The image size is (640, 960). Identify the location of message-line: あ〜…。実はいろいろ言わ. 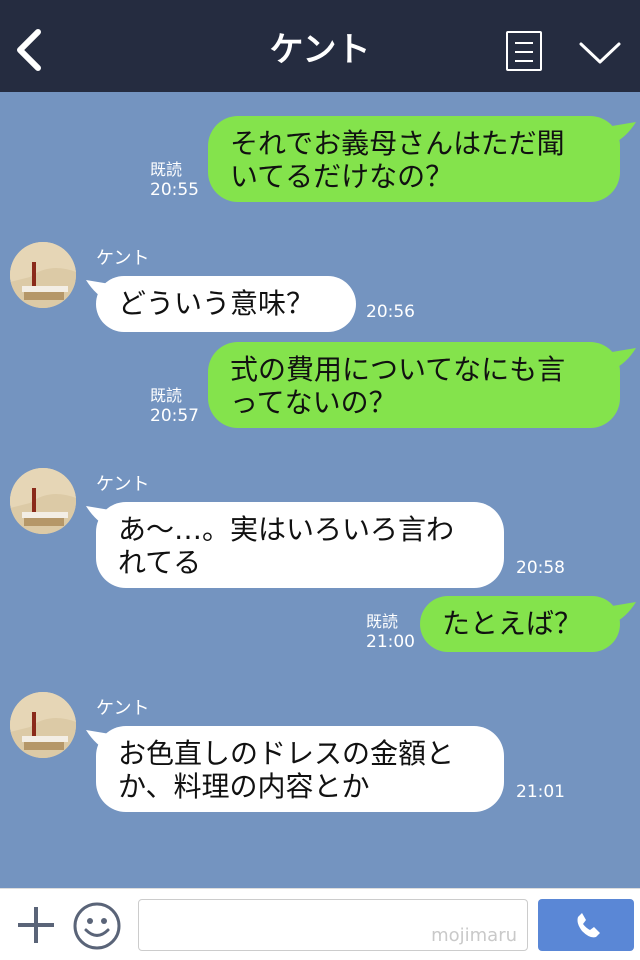
(286, 529).